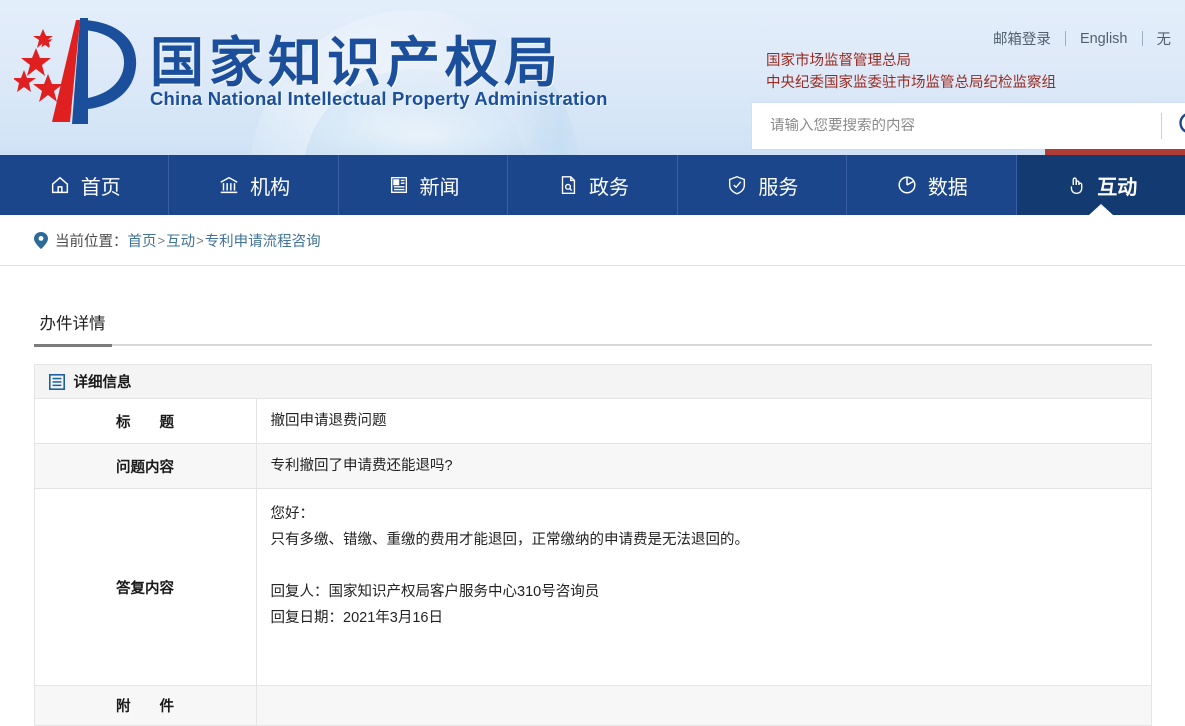 The image size is (1185, 726). I want to click on breadcrumb-item-interaction: 互动, so click(180, 240).